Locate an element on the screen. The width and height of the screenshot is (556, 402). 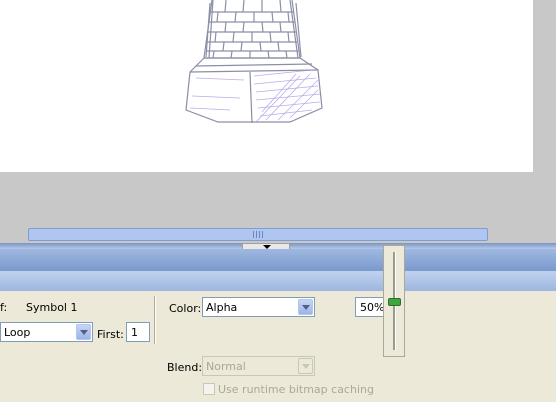
first-frame-input: 1 is located at coordinates (138, 332).